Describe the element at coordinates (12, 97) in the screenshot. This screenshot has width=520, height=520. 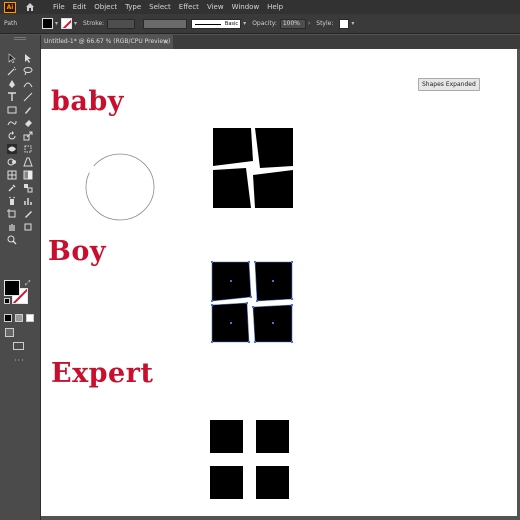
I see `type-tool-icon` at that location.